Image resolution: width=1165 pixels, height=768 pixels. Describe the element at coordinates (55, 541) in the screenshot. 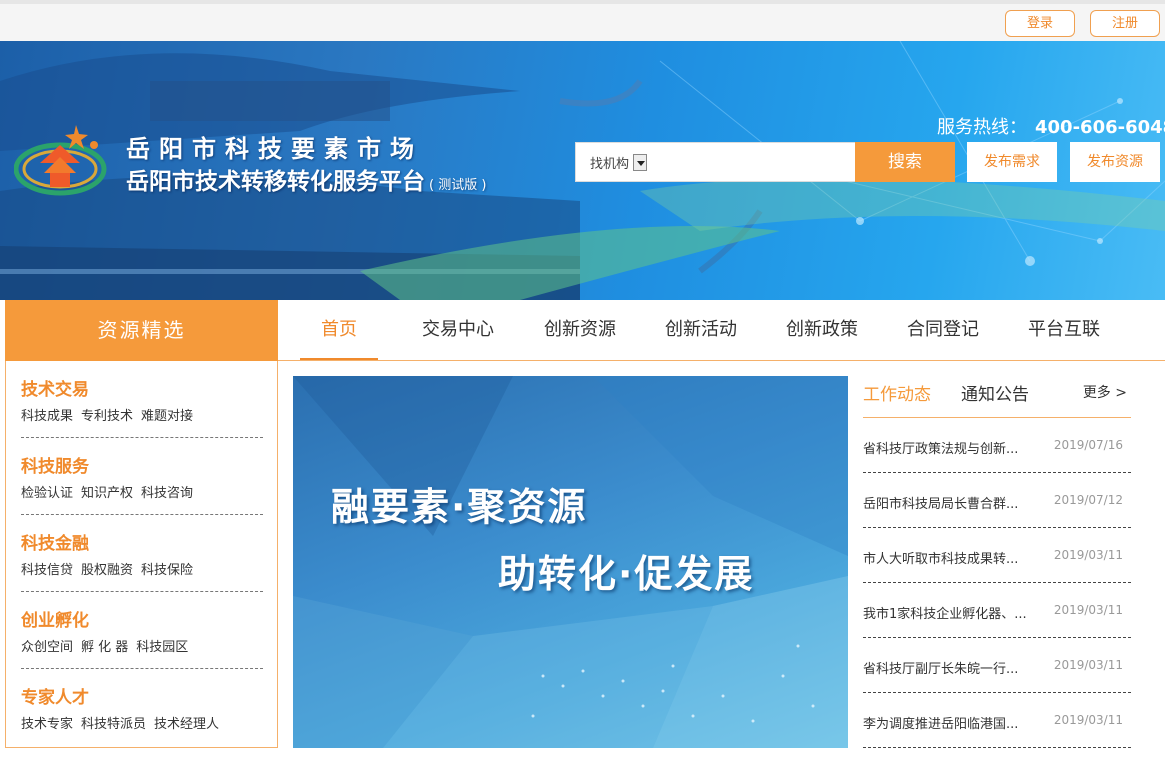

I see `category-title: 科技金融` at that location.